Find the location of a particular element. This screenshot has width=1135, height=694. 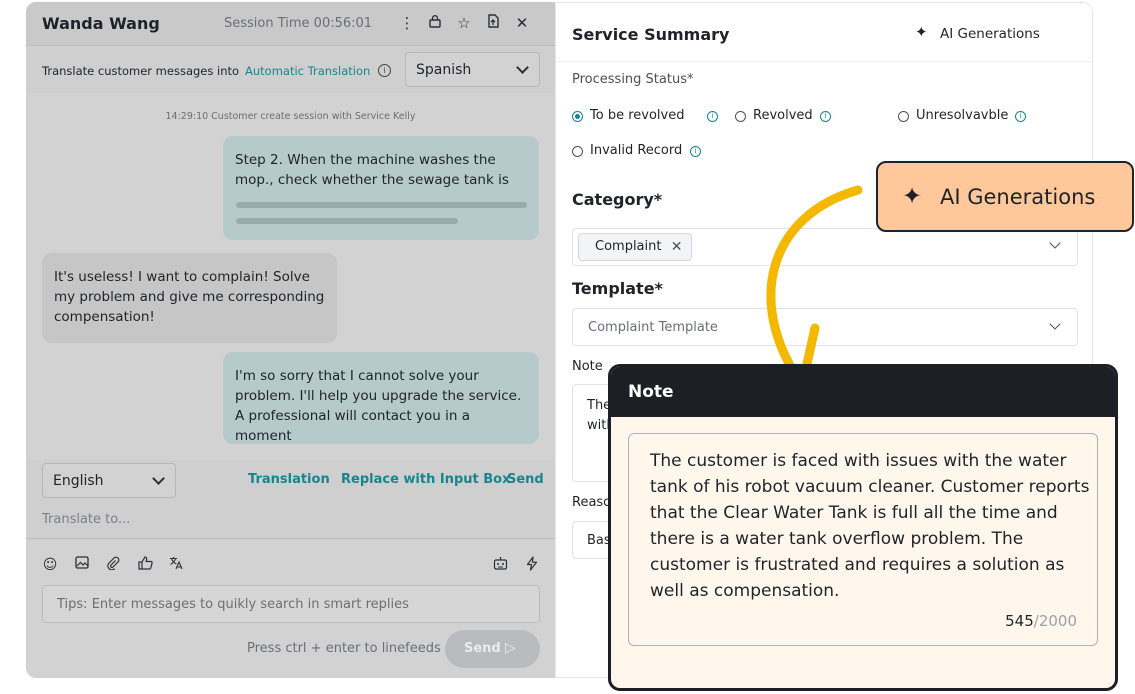

chat-header: Wanda Wang Session Time 00:56:01 ⋮ ☆ ✕ is located at coordinates (290, 24).